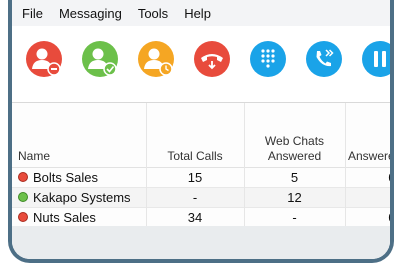 The image size is (401, 267). What do you see at coordinates (391, 197) in the screenshot?
I see `row-answered: -` at bounding box center [391, 197].